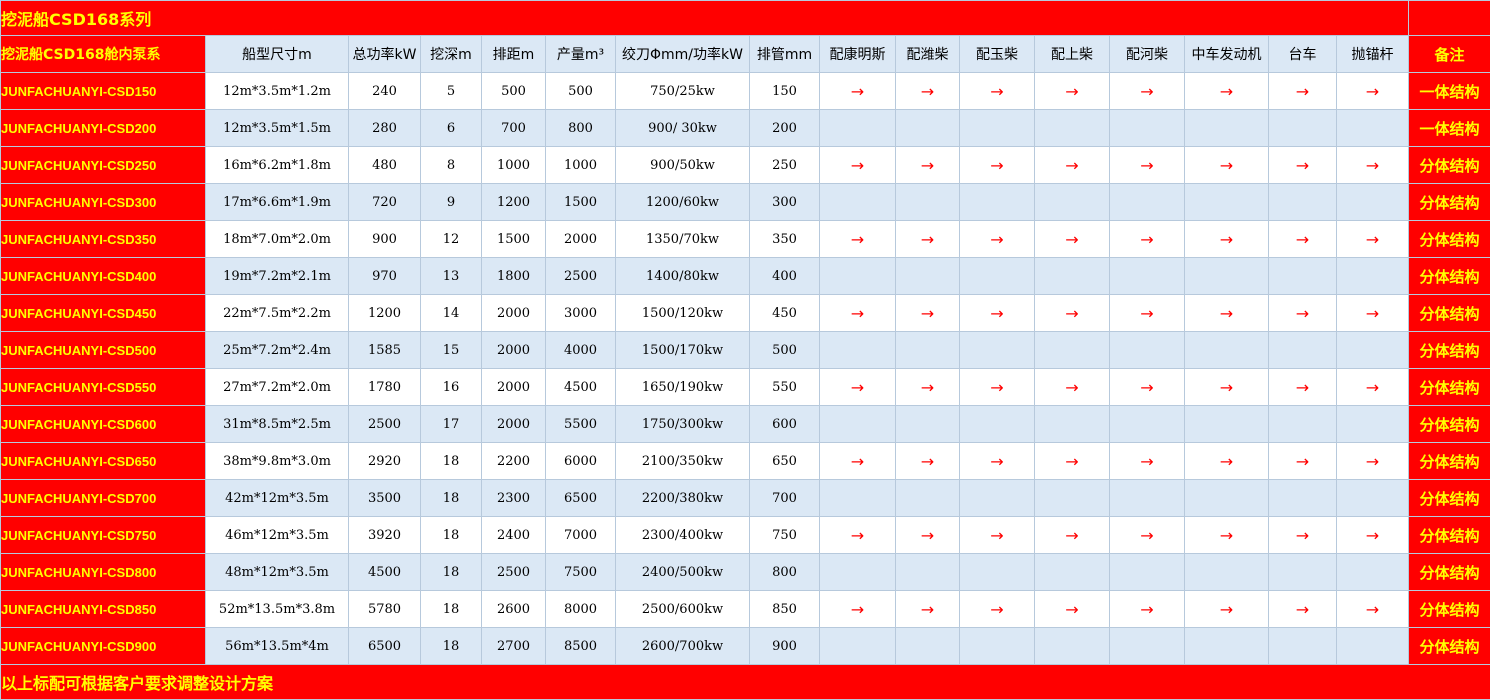  What do you see at coordinates (385, 609) in the screenshot?
I see `power-cell: 5780` at bounding box center [385, 609].